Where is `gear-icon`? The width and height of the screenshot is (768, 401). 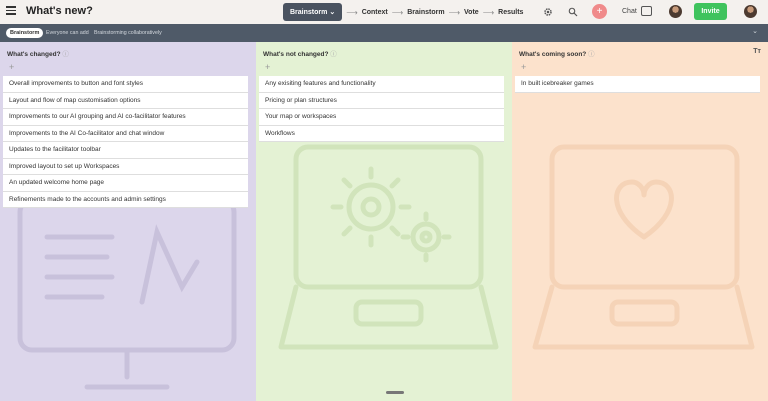
gear-icon is located at coordinates (548, 12).